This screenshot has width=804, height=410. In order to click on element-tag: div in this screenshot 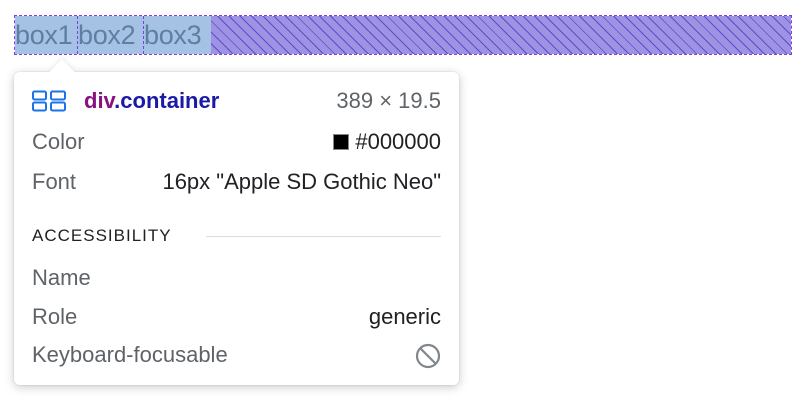, I will do `click(99, 100)`.